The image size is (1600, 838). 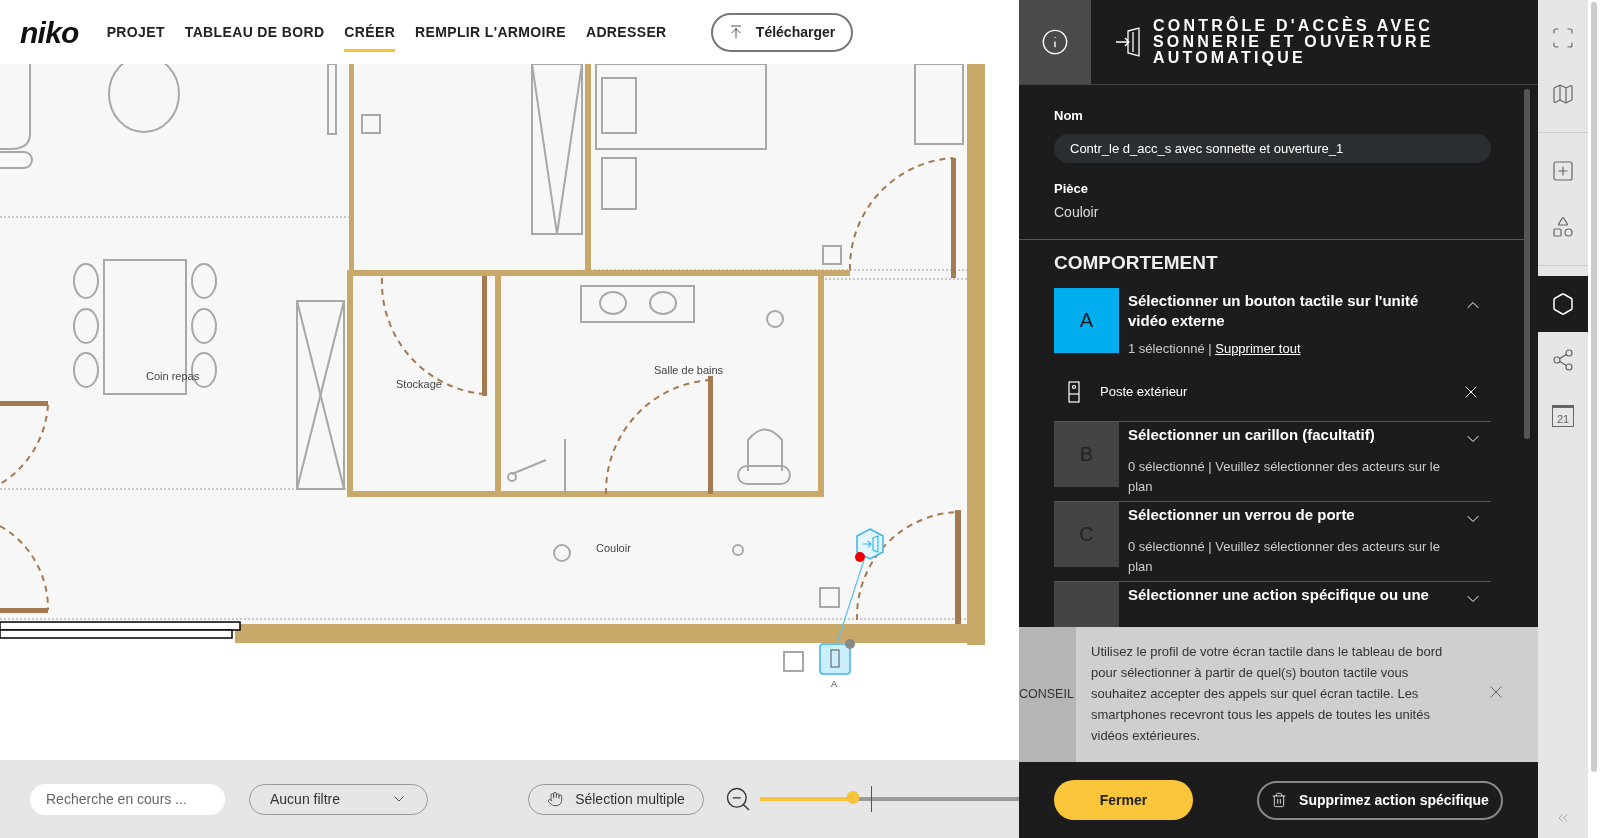 What do you see at coordinates (738, 799) in the screenshot?
I see `zoom-out-icon` at bounding box center [738, 799].